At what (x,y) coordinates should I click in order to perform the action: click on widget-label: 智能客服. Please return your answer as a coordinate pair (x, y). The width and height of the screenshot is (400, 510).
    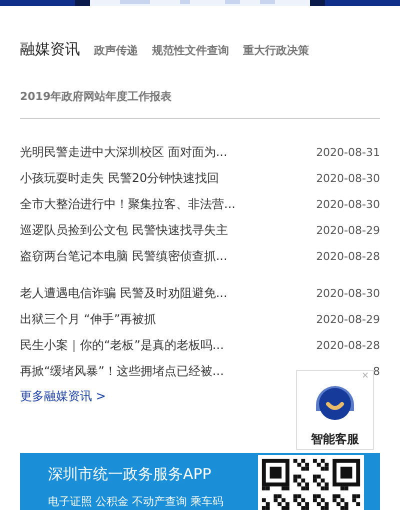
    Looking at the image, I should click on (335, 439).